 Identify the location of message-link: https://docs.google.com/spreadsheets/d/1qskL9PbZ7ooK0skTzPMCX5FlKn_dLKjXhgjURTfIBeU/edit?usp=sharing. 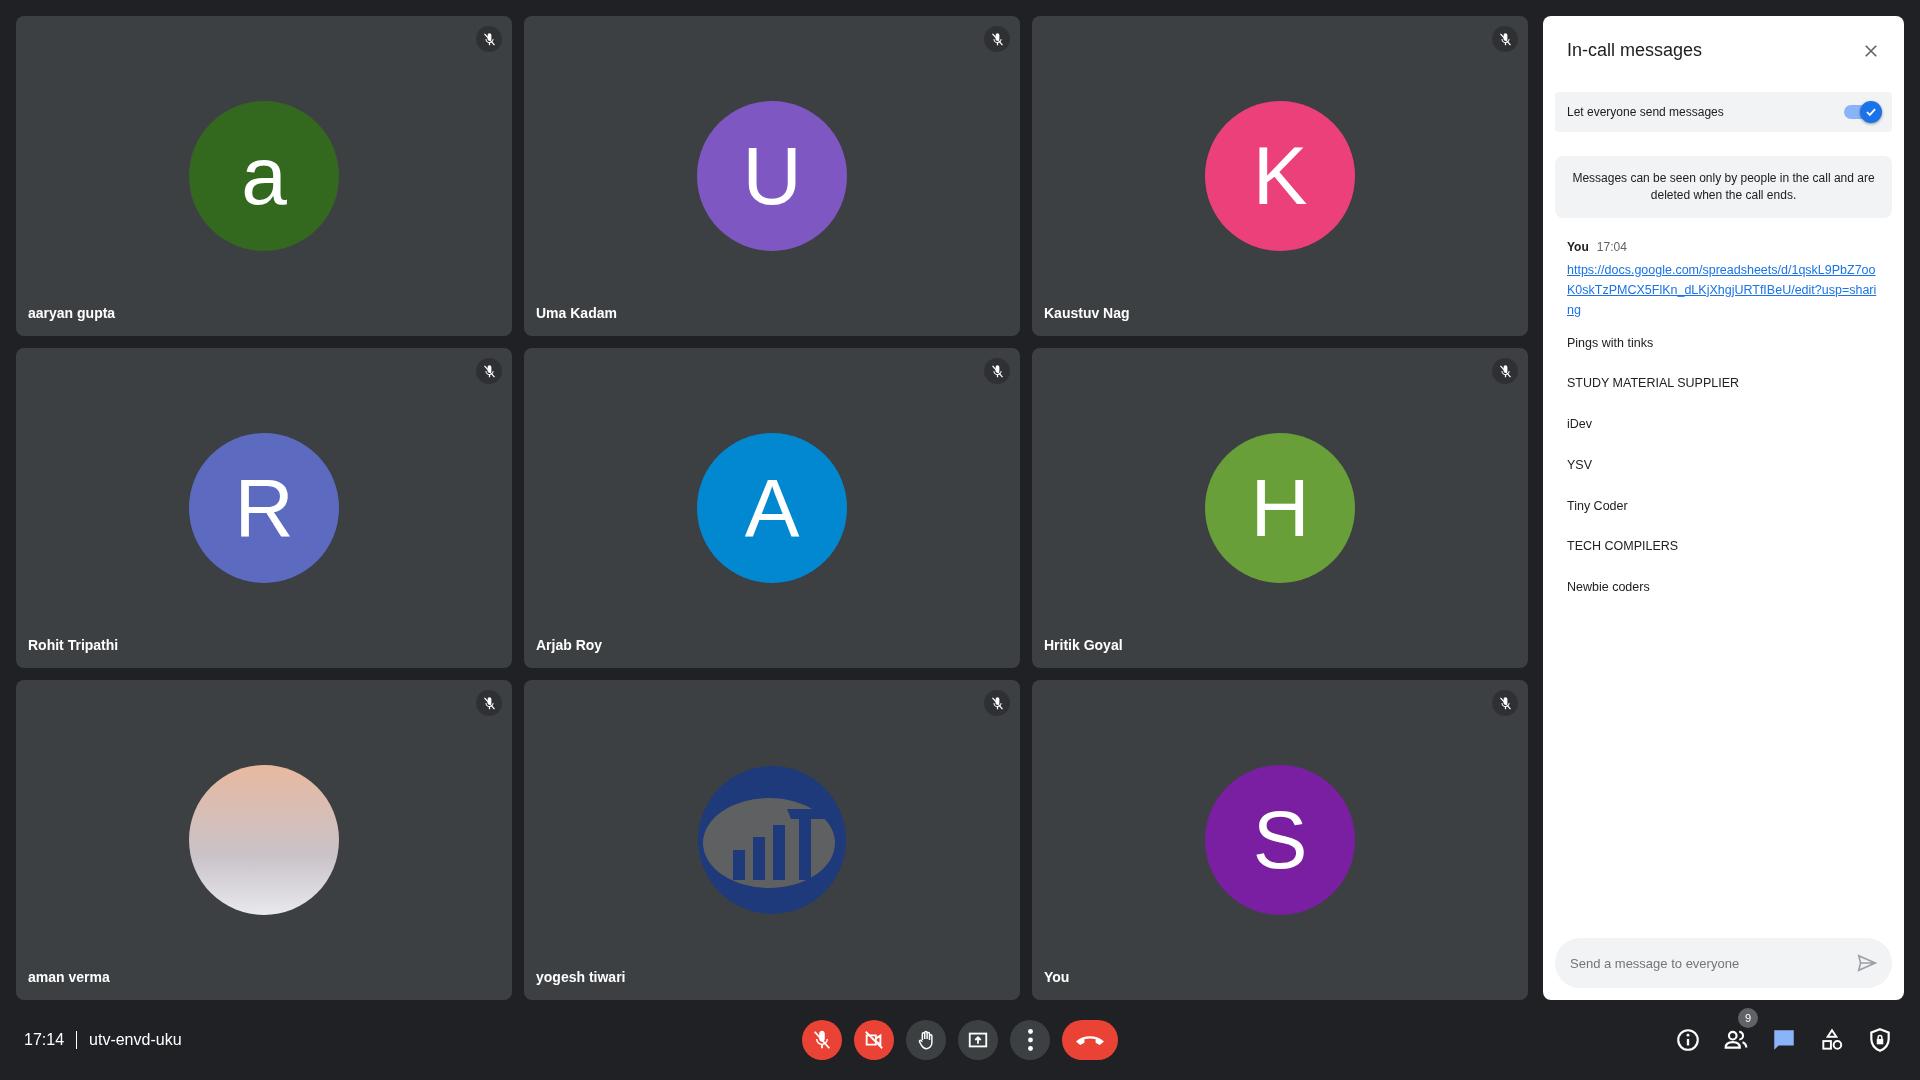
(1723, 289).